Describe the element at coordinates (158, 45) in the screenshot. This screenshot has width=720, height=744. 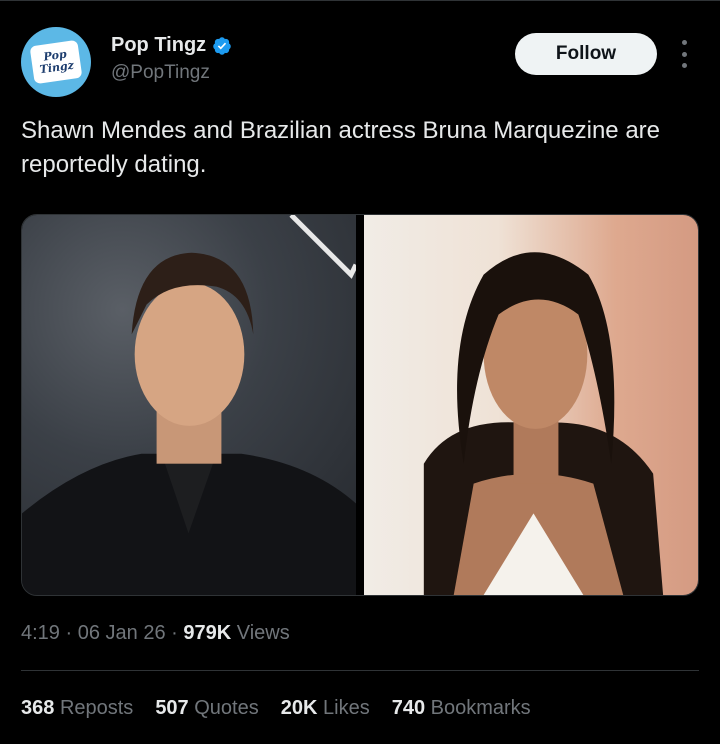
I see `display-name: Pop Tingz` at that location.